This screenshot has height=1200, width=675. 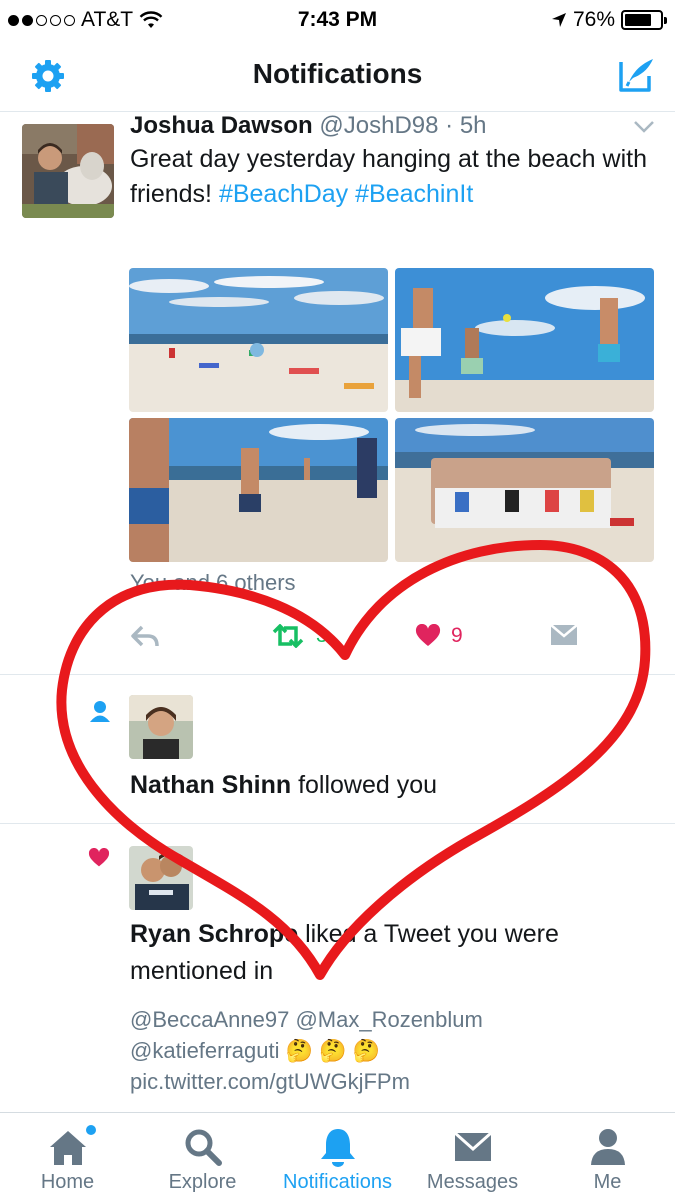 I want to click on photo-beach-crowd, so click(x=258, y=340).